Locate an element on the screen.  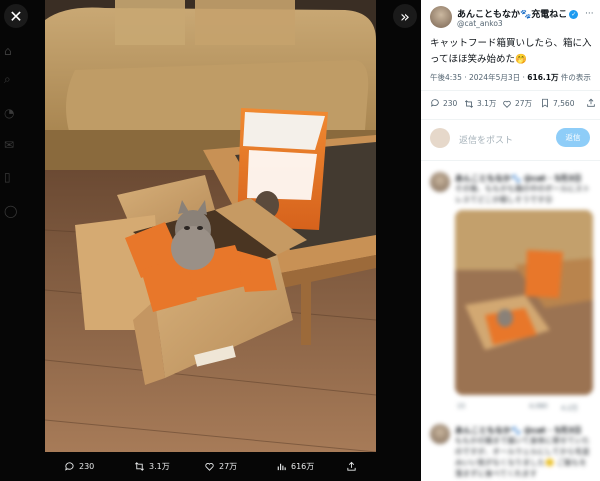
repost-action: 3.1万 is located at coordinates (152, 466).